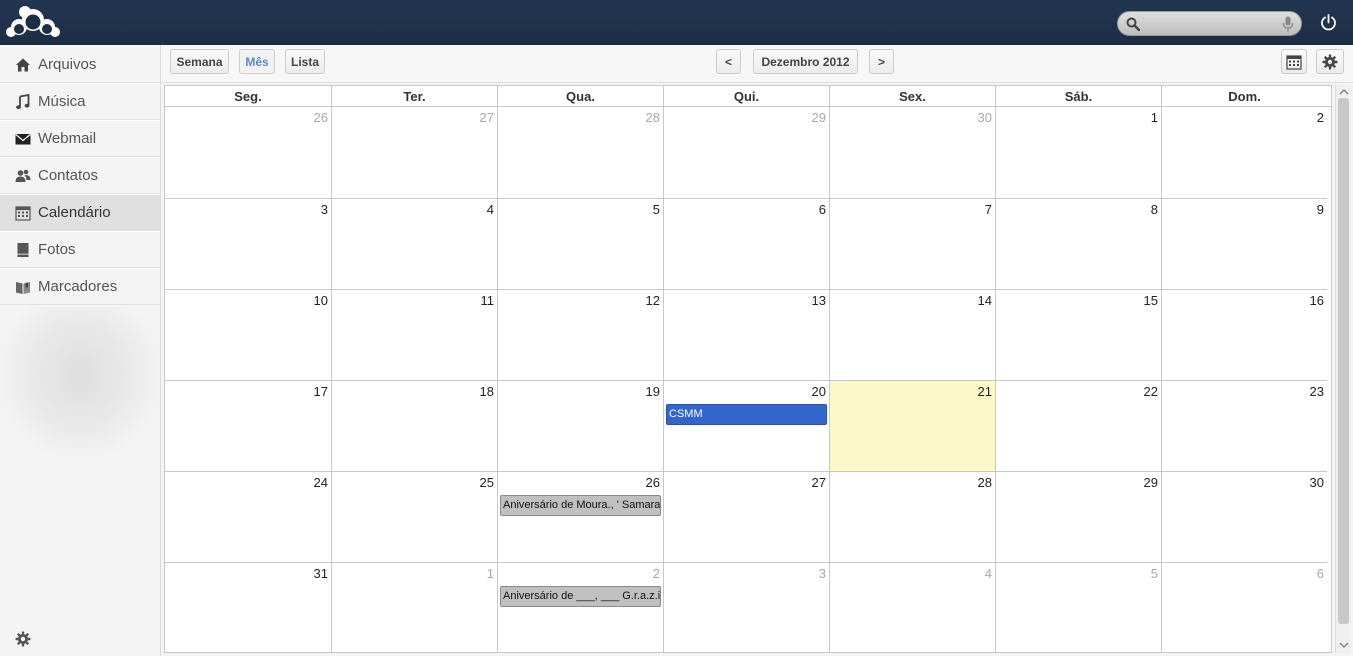 The image size is (1353, 656). What do you see at coordinates (487, 300) in the screenshot?
I see `day-number: 11` at bounding box center [487, 300].